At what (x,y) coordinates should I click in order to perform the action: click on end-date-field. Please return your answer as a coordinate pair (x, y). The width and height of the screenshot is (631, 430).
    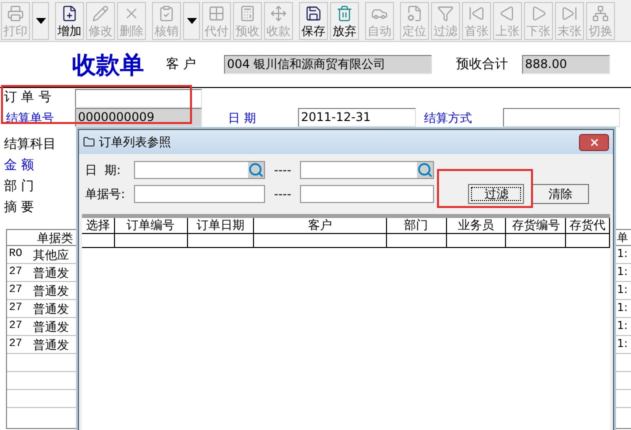
    Looking at the image, I should click on (367, 169).